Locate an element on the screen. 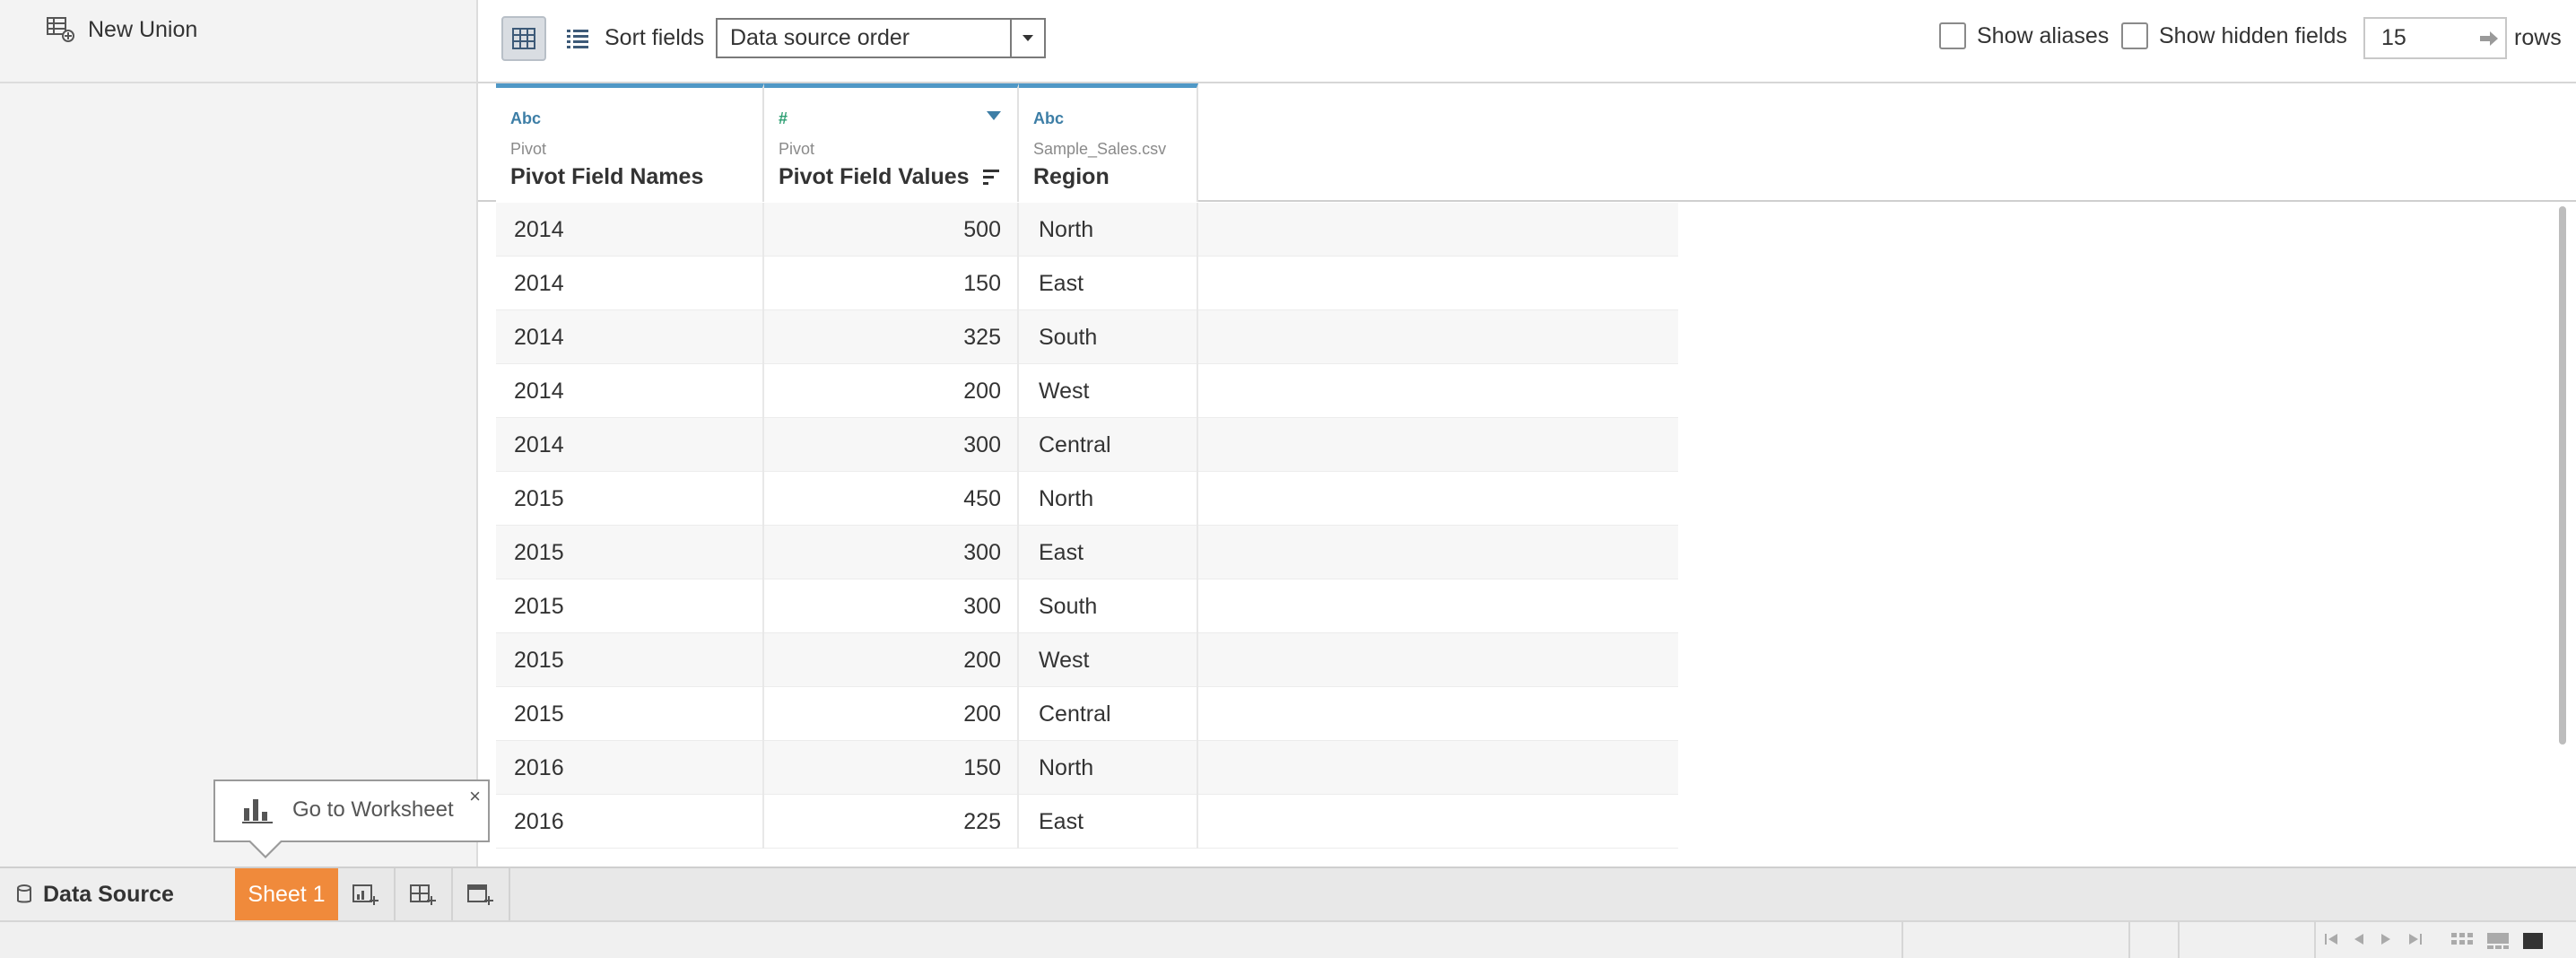 The image size is (2576, 958). next-sheet-icon is located at coordinates (2386, 939).